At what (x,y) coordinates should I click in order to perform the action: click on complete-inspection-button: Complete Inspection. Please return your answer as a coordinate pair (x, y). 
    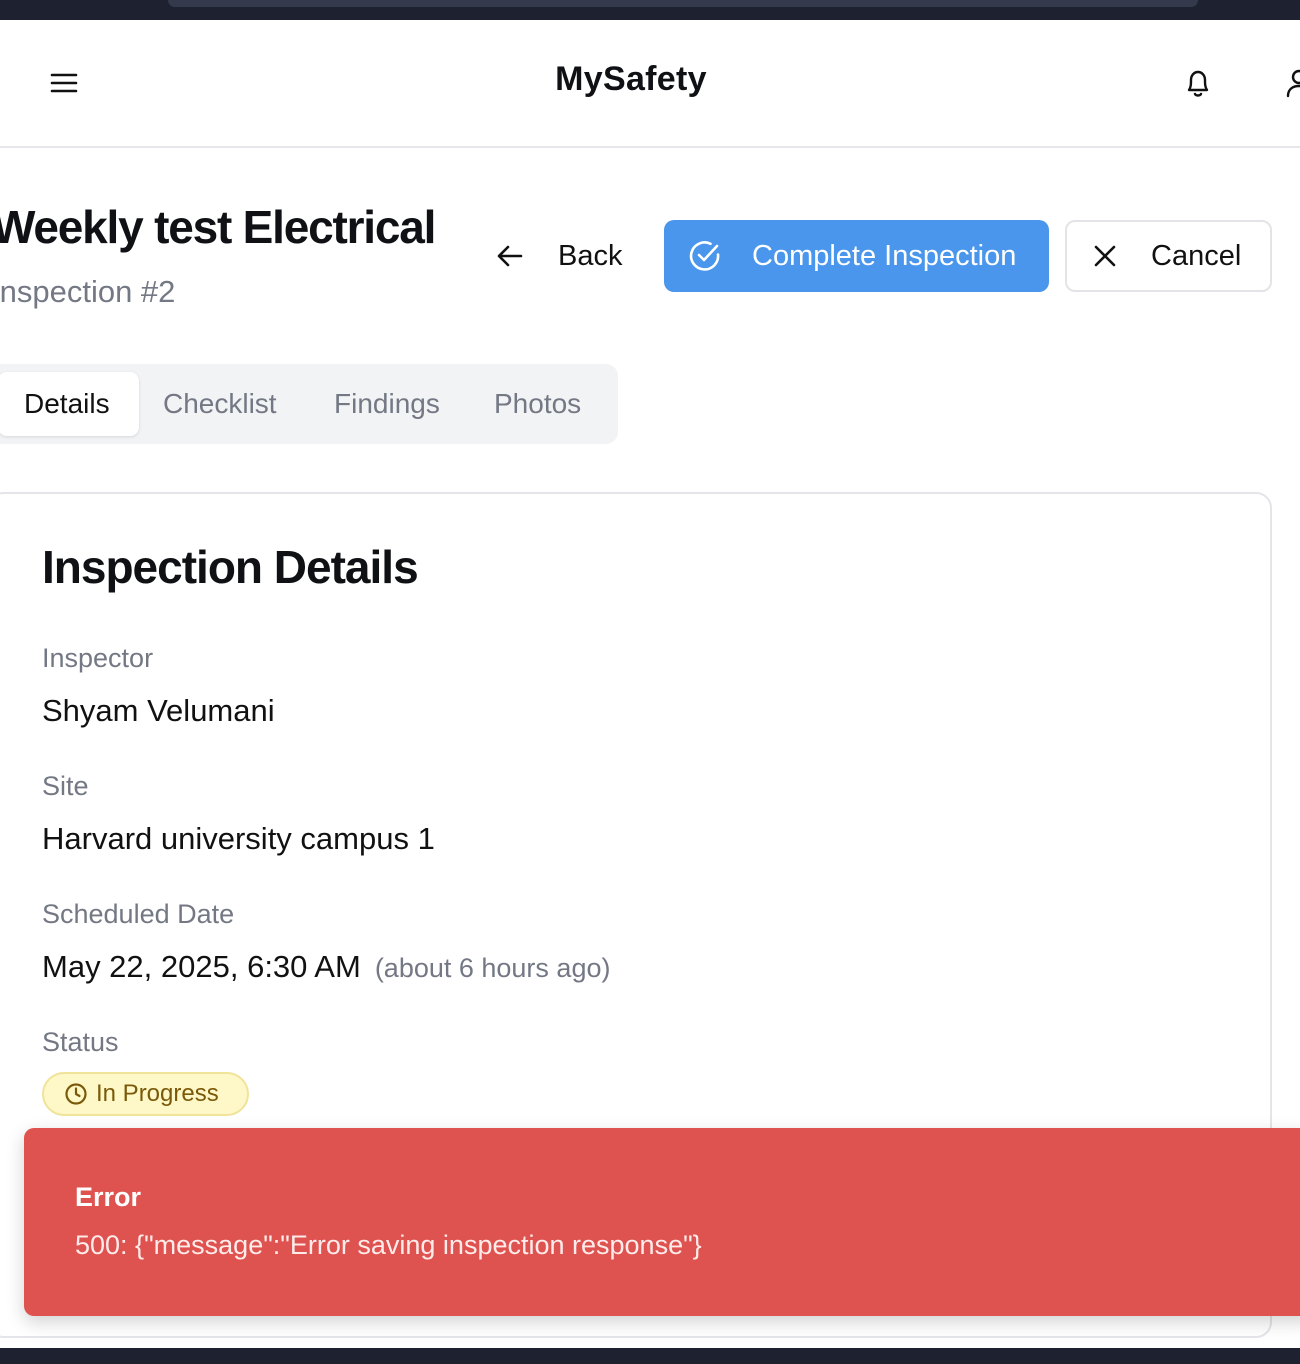
    Looking at the image, I should click on (856, 256).